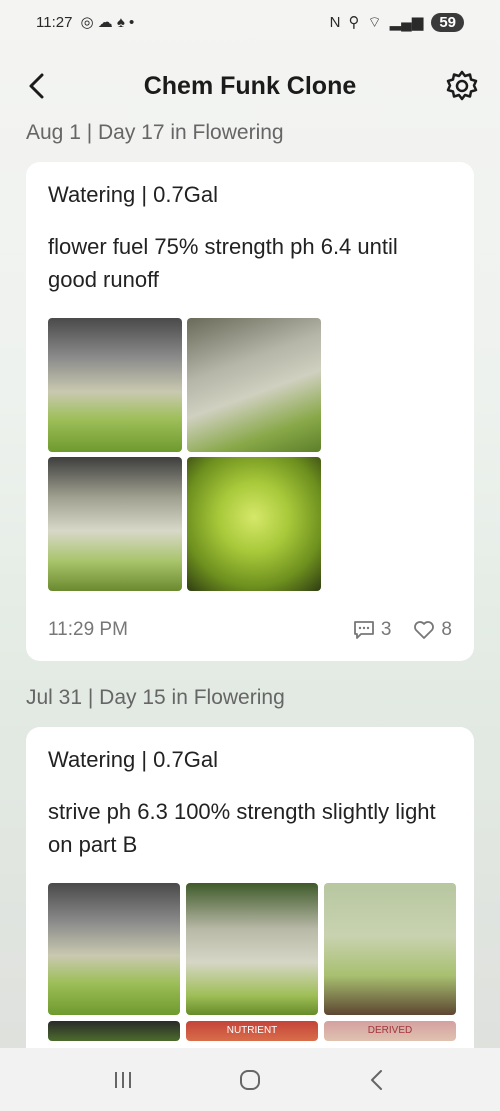  I want to click on entry-time: 11:29 PM, so click(88, 629).